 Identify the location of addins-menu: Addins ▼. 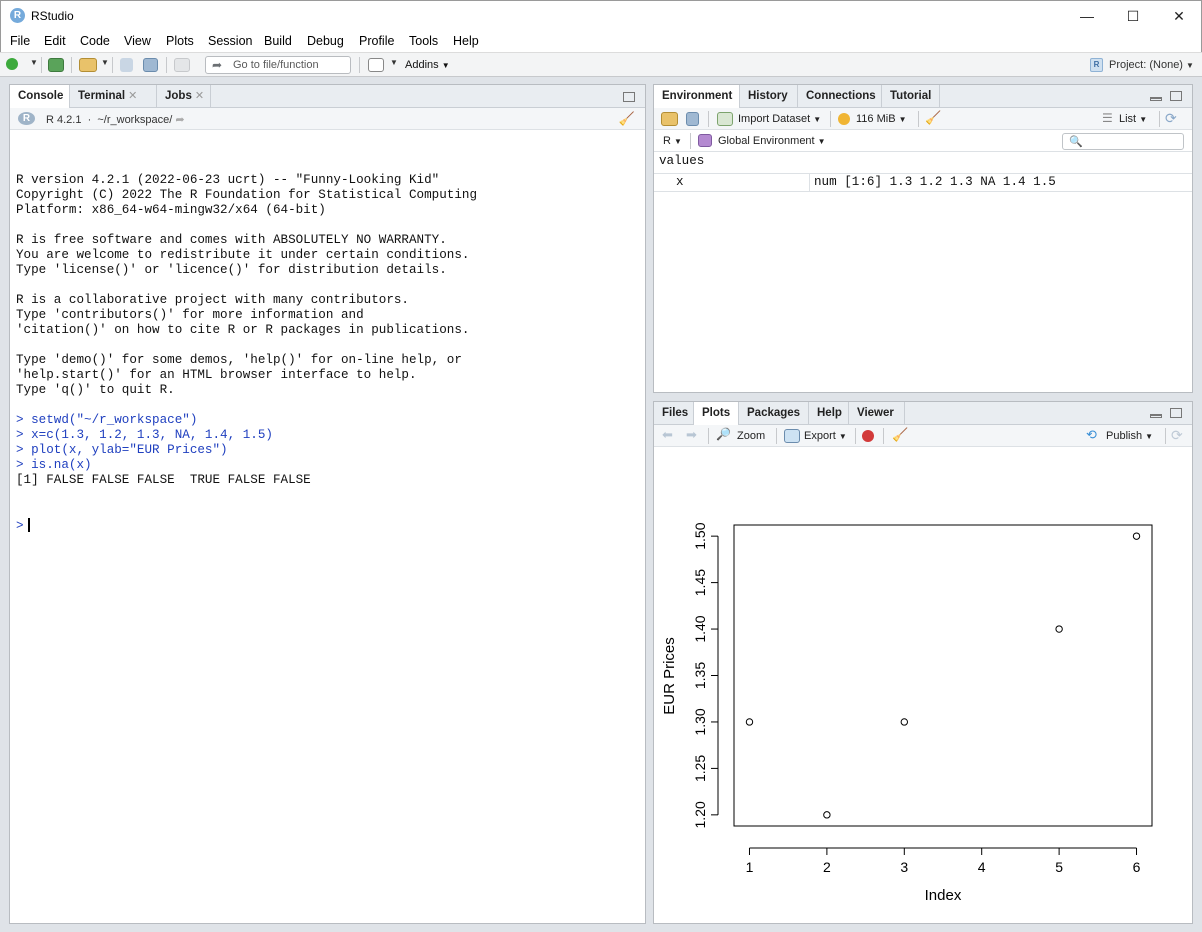
(427, 65).